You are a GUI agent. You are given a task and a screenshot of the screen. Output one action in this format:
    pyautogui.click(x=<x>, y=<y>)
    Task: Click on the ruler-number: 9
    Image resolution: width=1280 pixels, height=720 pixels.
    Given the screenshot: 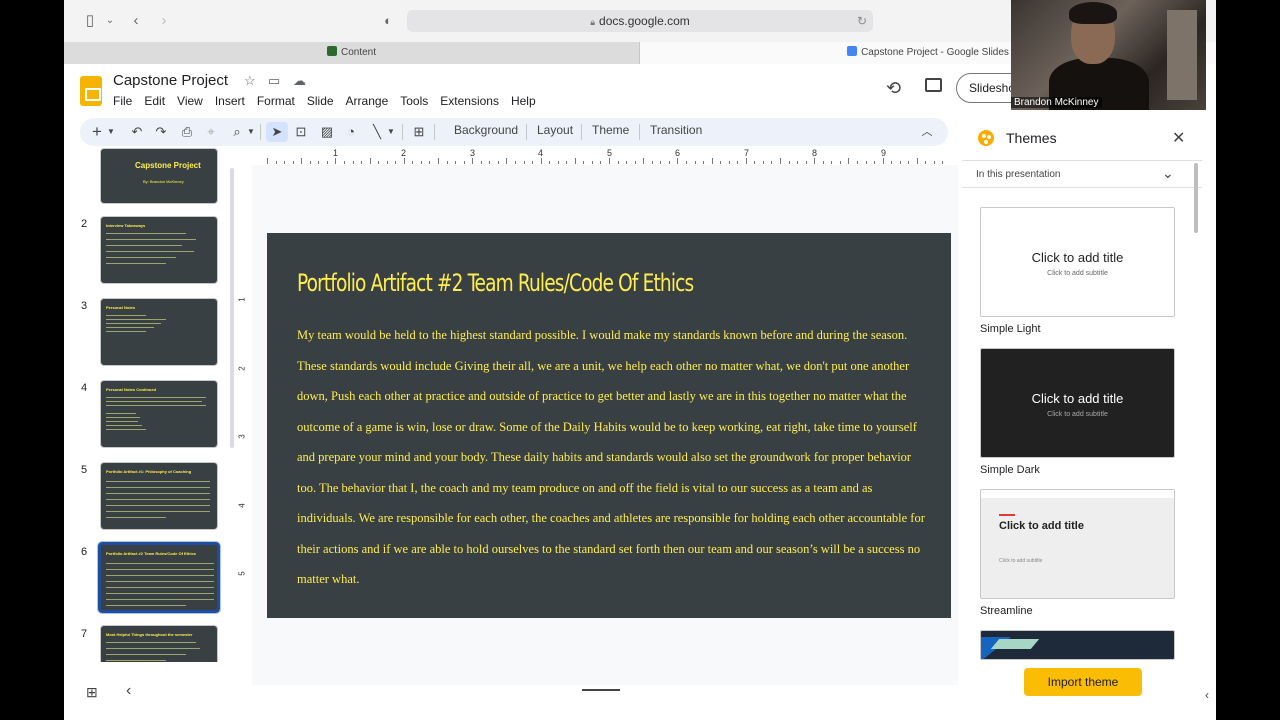 What is the action you would take?
    pyautogui.click(x=884, y=153)
    